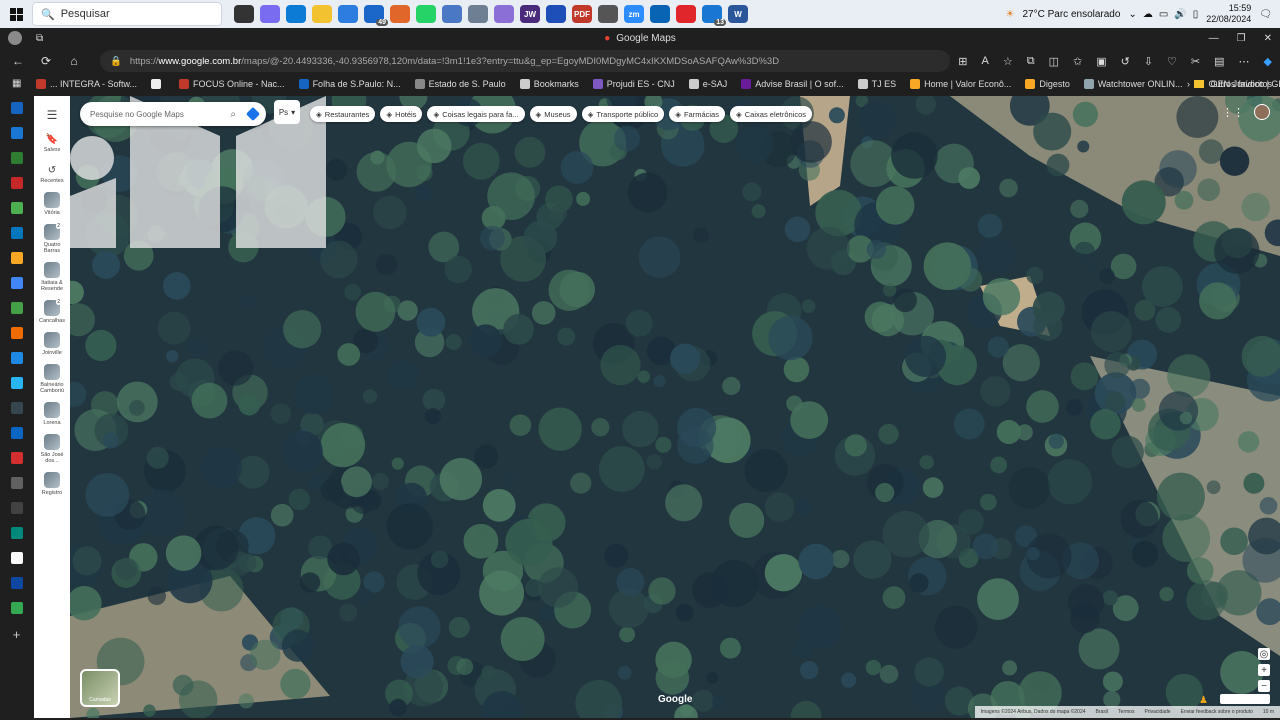  What do you see at coordinates (660, 14) in the screenshot?
I see `outlook-icon` at bounding box center [660, 14].